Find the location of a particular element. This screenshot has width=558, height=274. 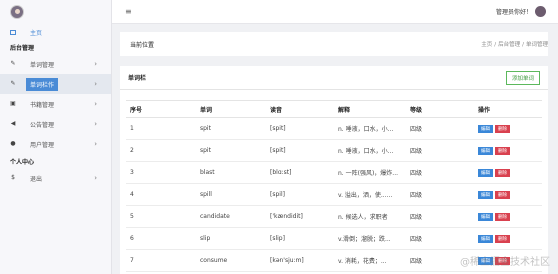

cell-id: 1 is located at coordinates (161, 128).